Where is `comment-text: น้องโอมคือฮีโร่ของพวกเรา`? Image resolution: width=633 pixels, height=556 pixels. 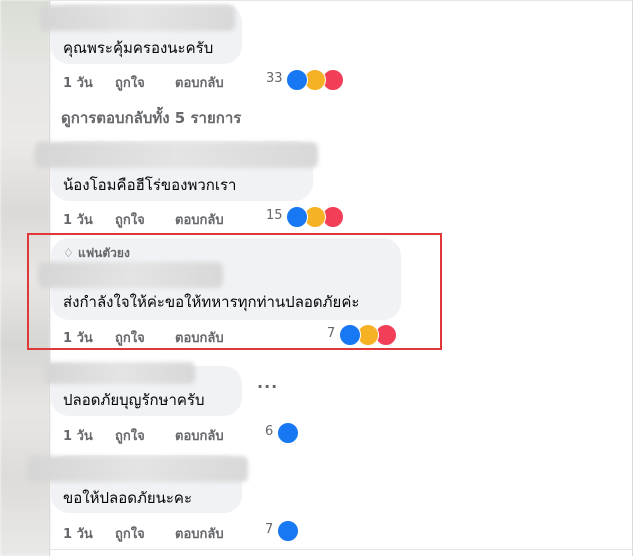 comment-text: น้องโอมคือฮีโร่ของพวกเรา is located at coordinates (150, 185).